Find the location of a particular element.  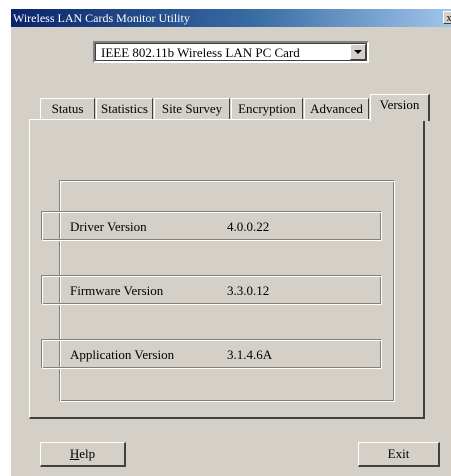

tab-status: Status is located at coordinates (67, 109).